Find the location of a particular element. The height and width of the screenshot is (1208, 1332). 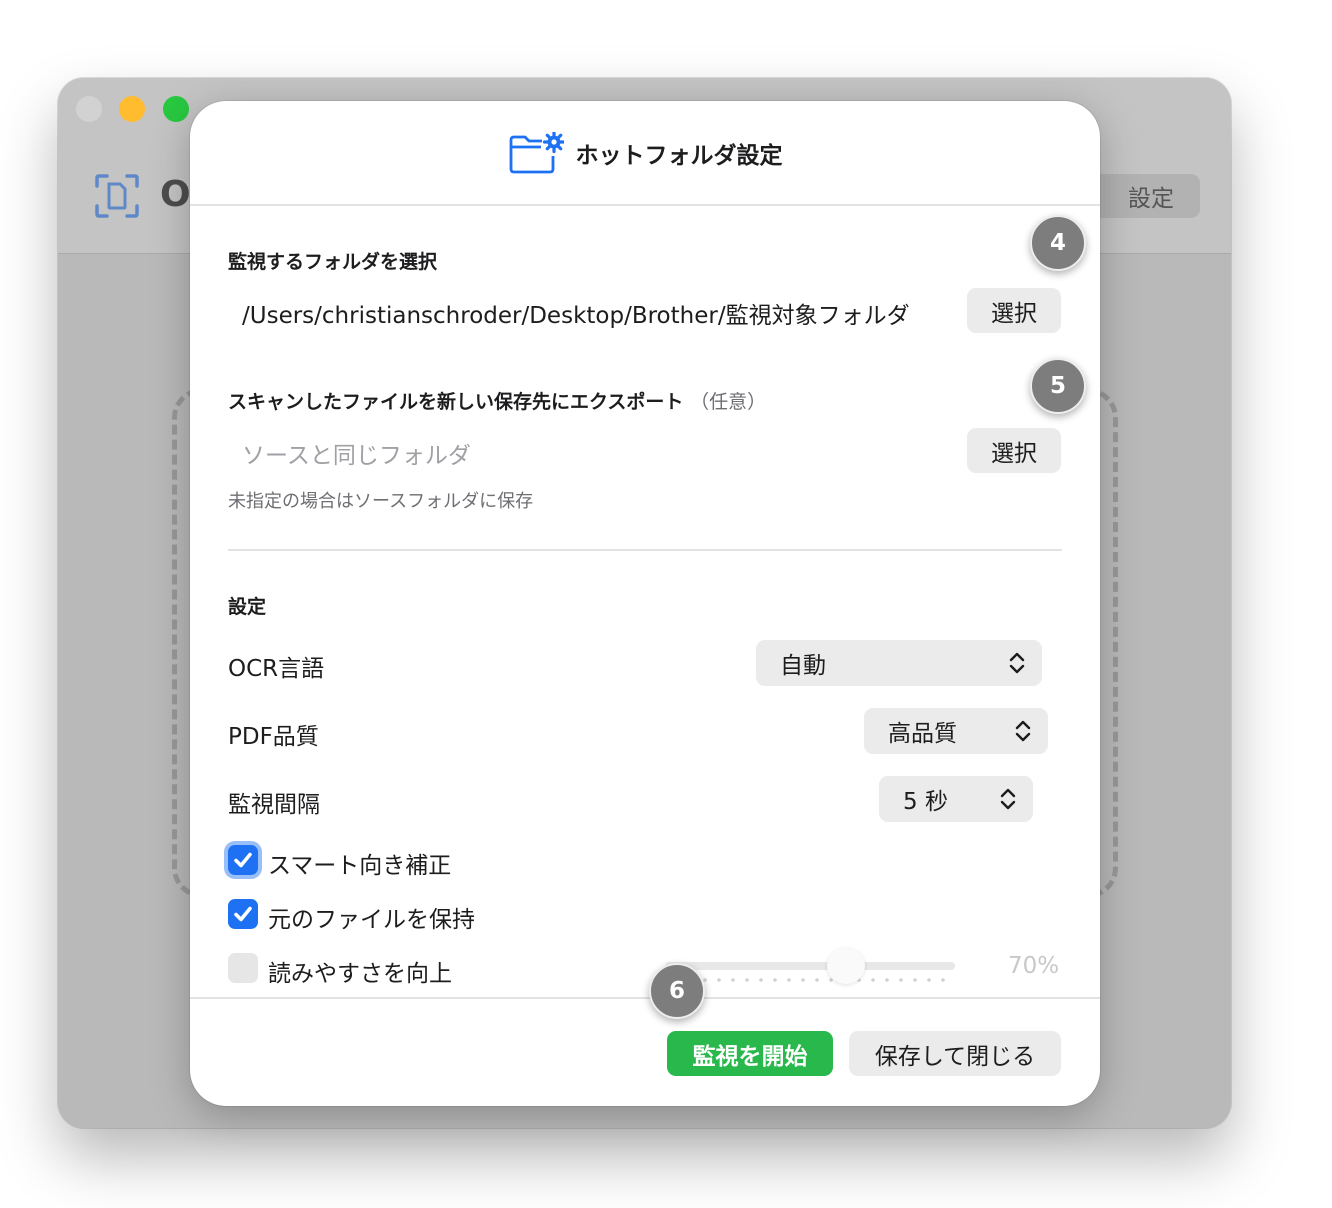

sheet-header: ホットフォルダ設定 is located at coordinates (645, 153).